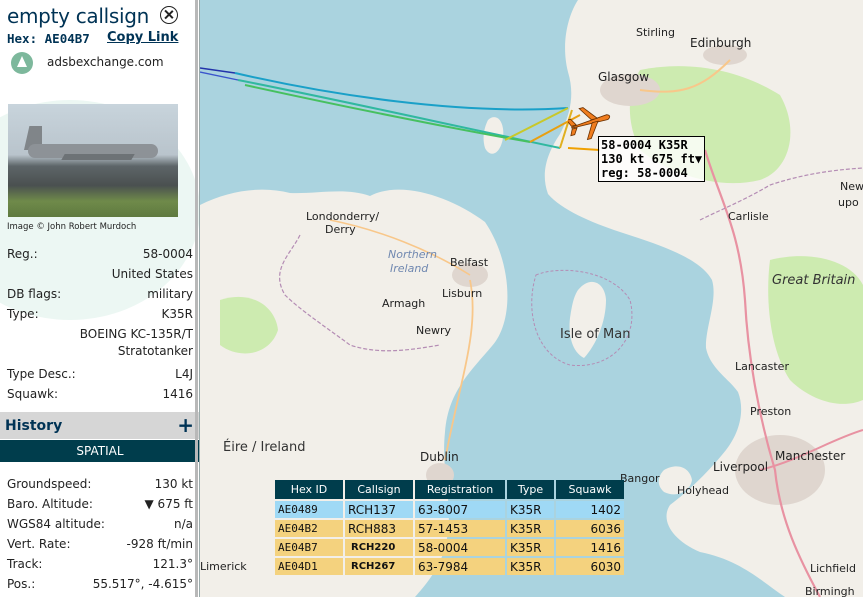  I want to click on cell-hex: AE04D1, so click(309, 566).